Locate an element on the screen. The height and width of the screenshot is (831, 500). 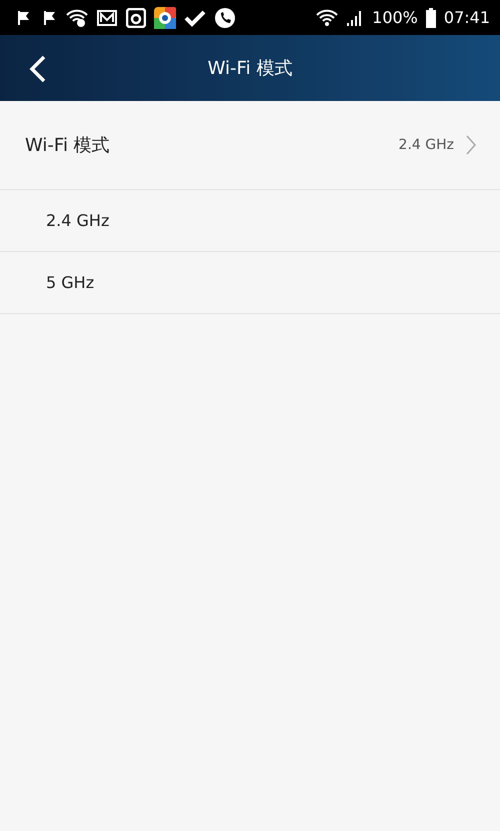
camera-icon is located at coordinates (136, 18).